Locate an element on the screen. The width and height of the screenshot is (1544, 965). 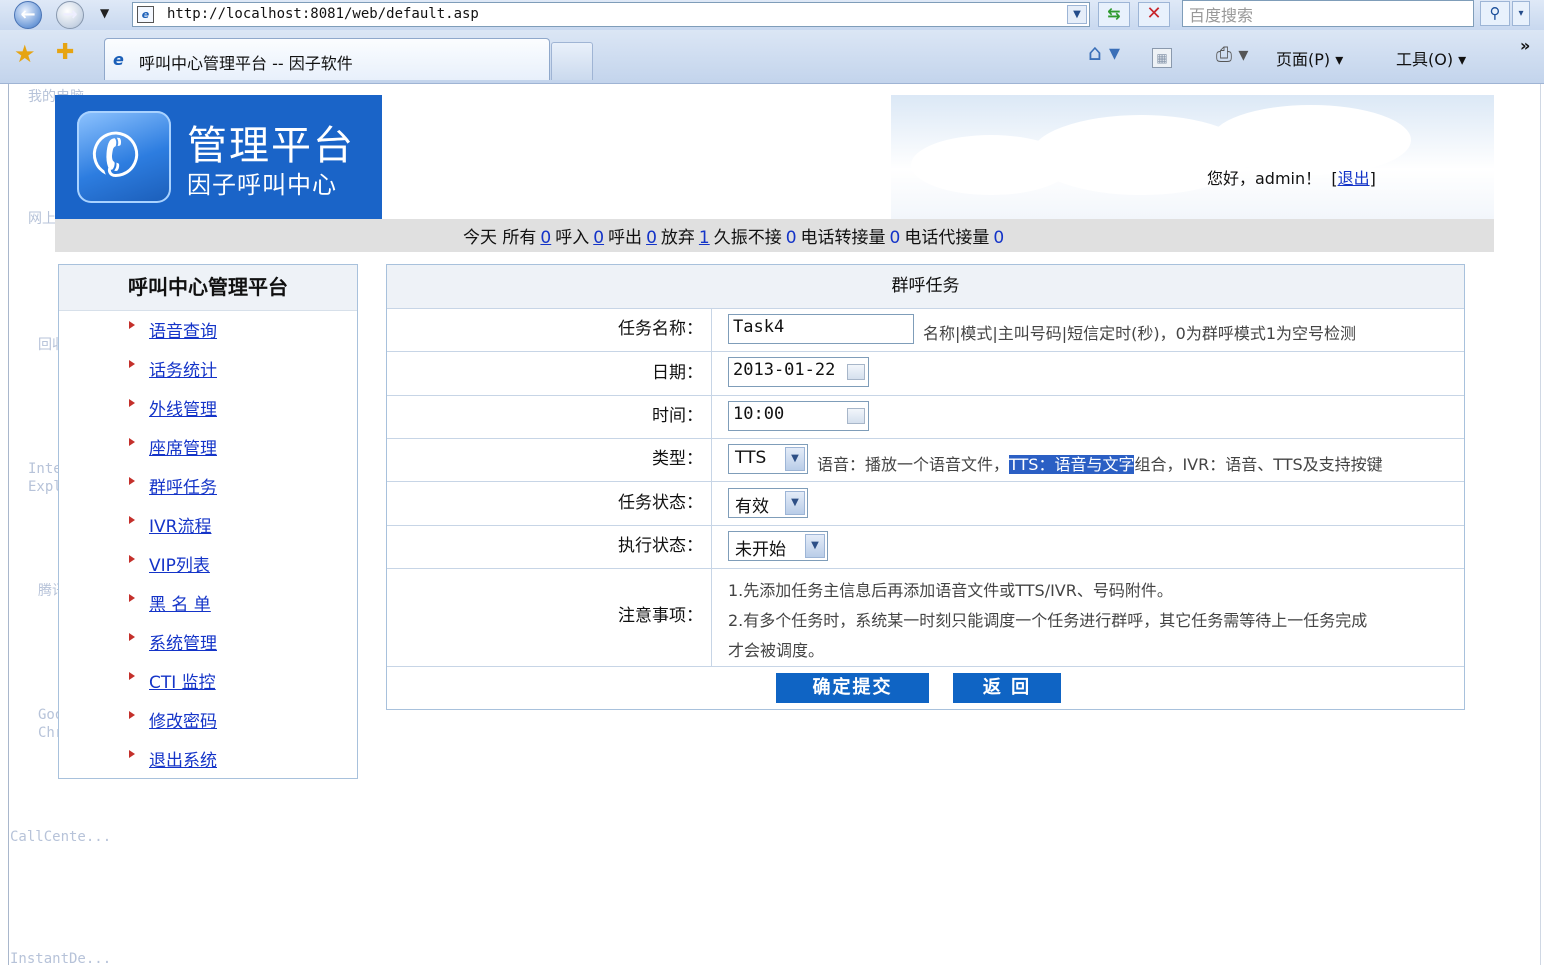
add-favorite-icon: ✚ is located at coordinates (65, 52).